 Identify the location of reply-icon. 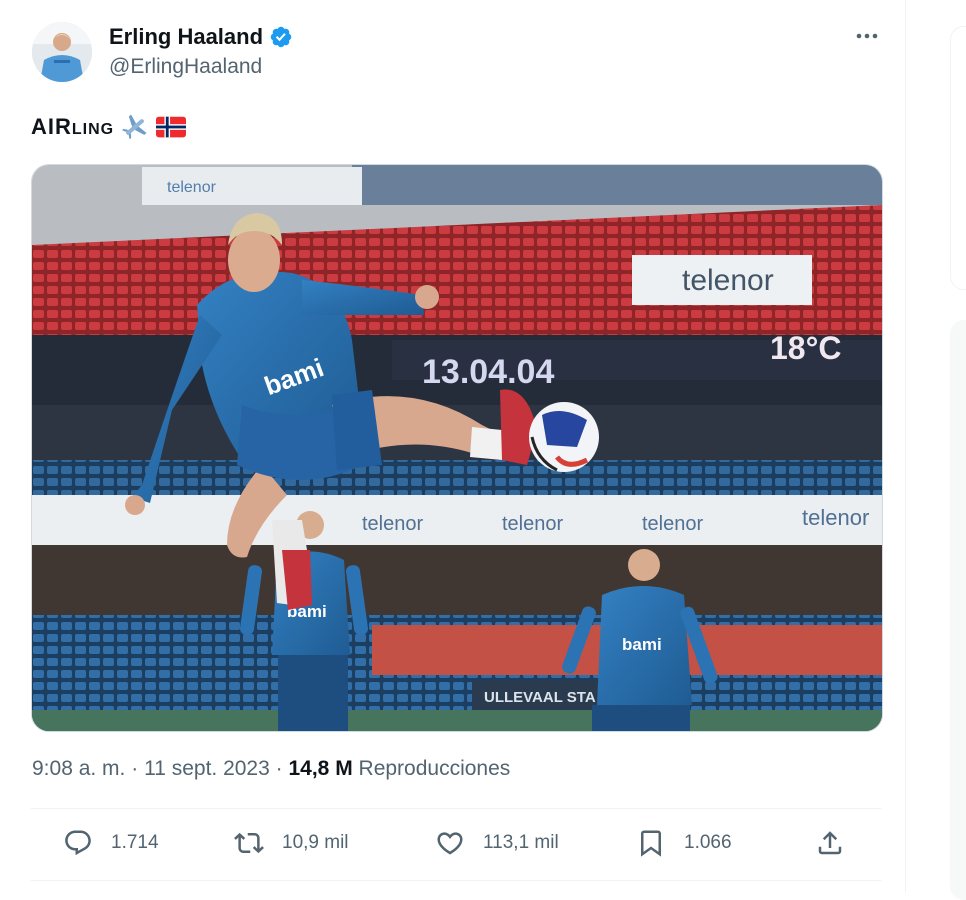
(78, 843).